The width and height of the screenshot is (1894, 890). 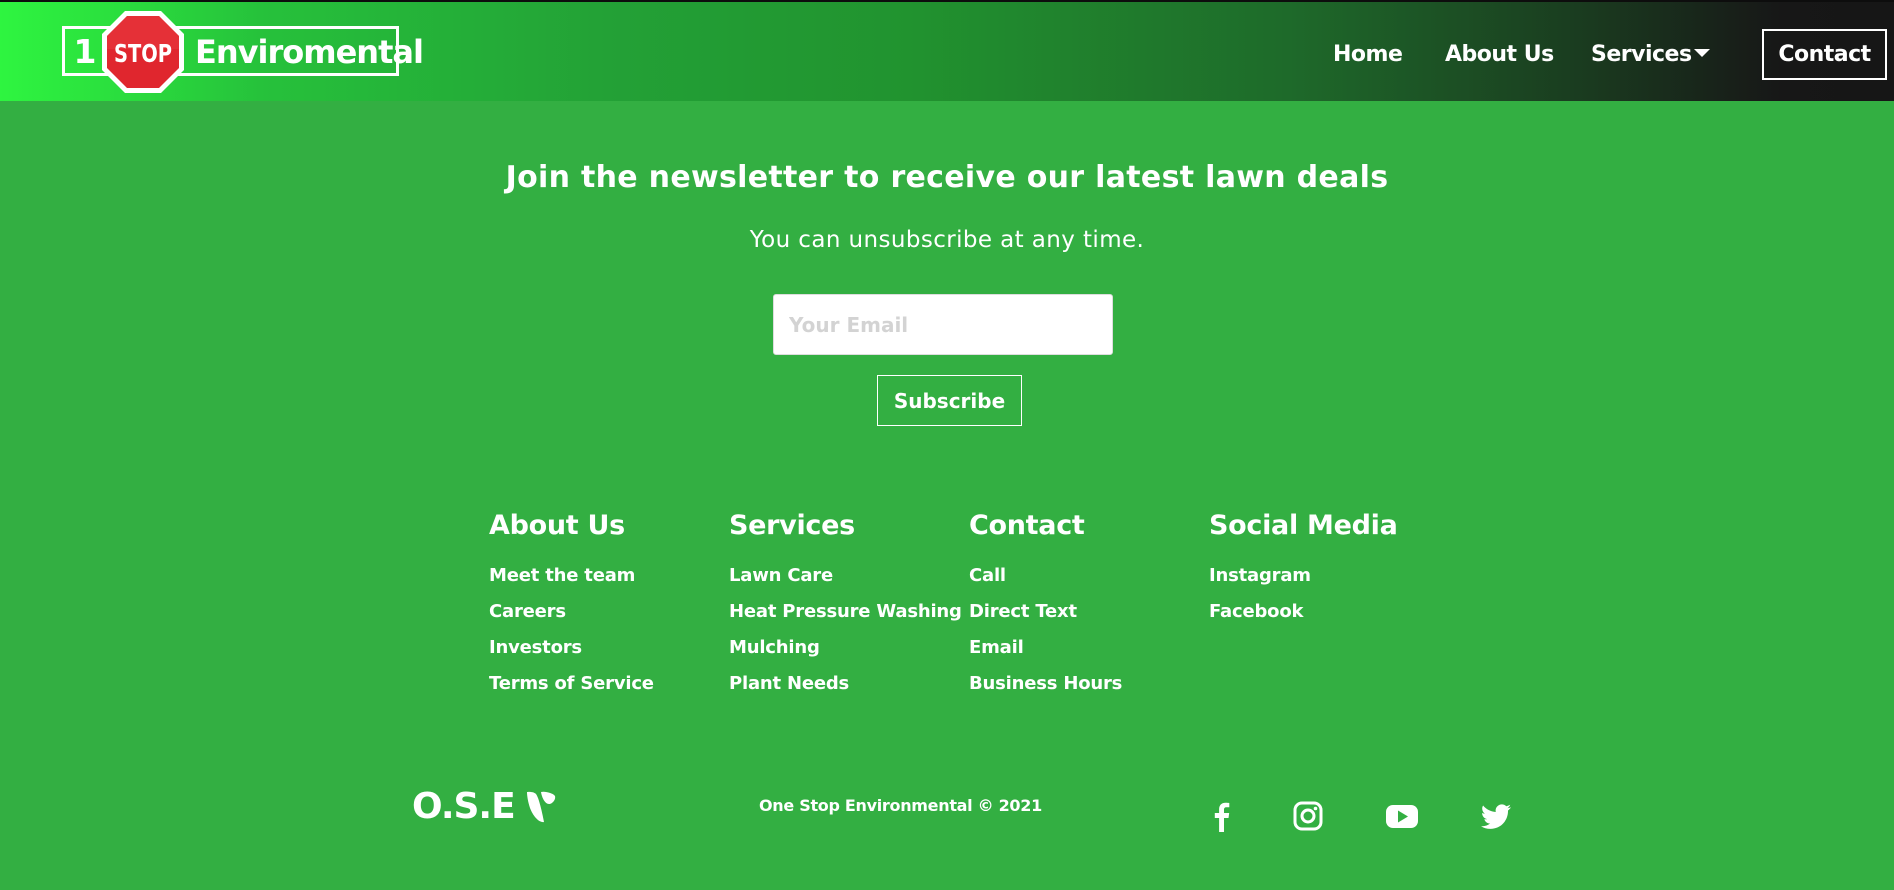 What do you see at coordinates (792, 525) in the screenshot?
I see `footer-column-title: Services` at bounding box center [792, 525].